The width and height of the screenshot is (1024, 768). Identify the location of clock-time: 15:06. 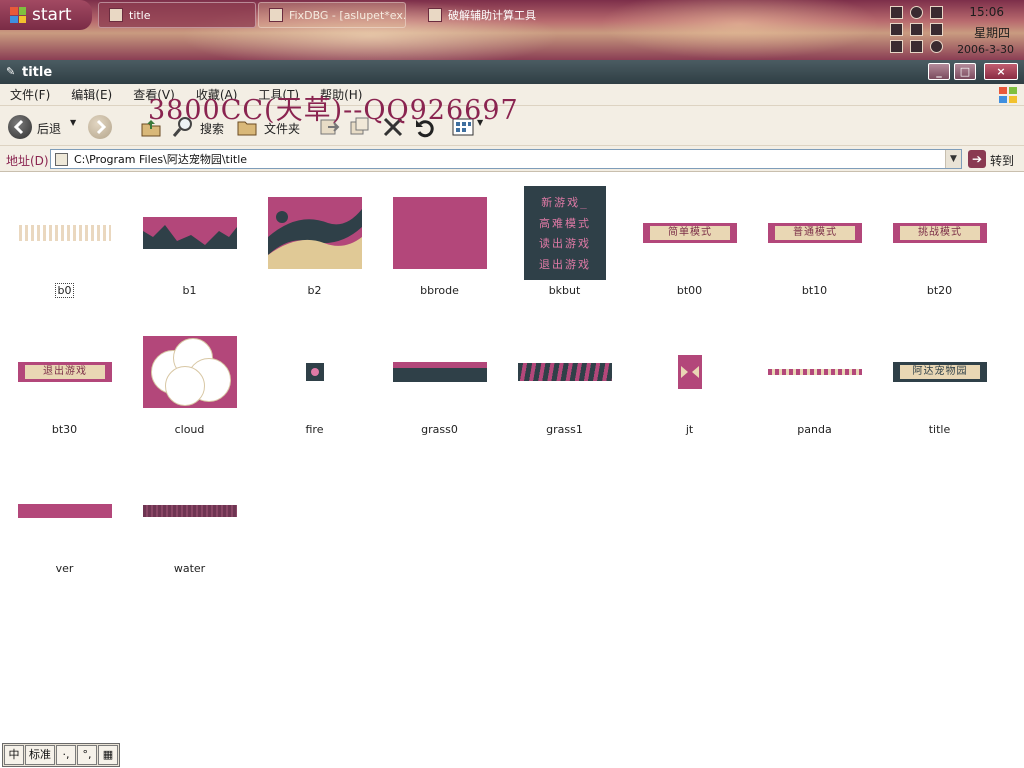
(986, 12).